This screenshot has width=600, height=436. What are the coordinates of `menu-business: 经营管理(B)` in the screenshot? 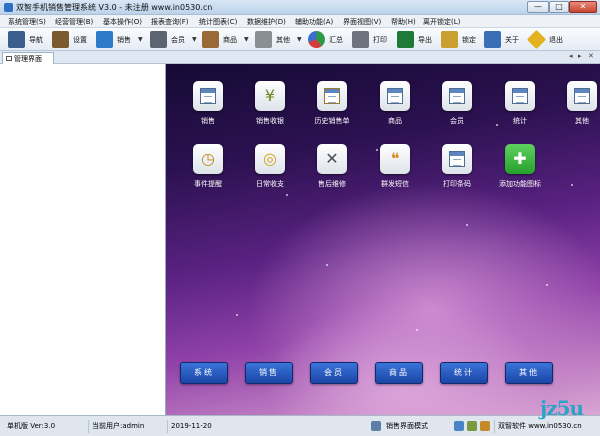 It's located at (74, 22).